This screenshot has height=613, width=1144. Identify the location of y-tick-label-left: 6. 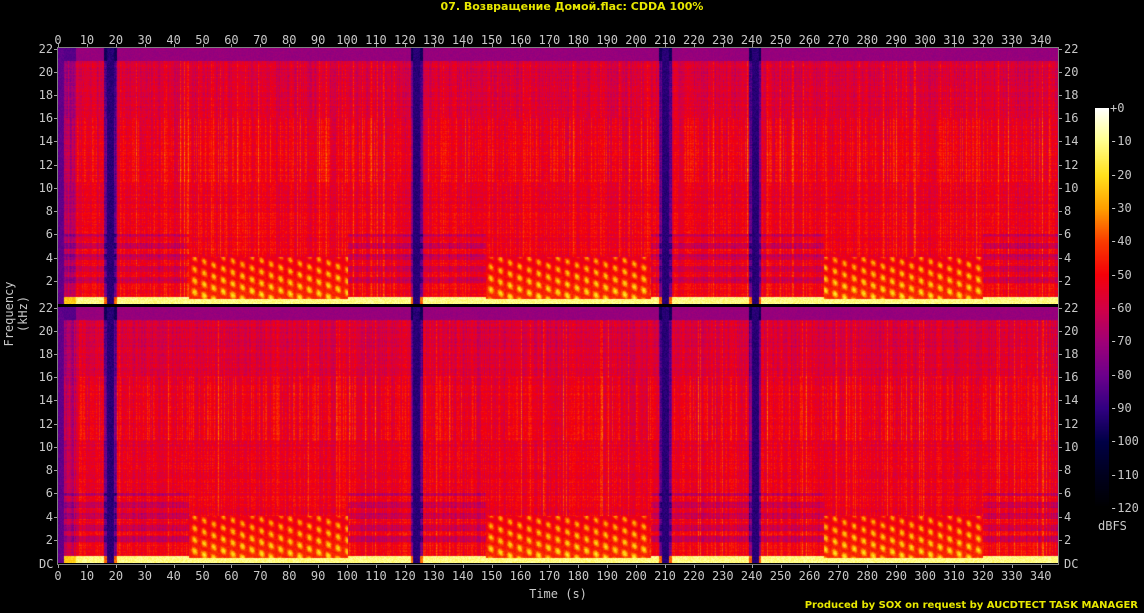
(49, 234).